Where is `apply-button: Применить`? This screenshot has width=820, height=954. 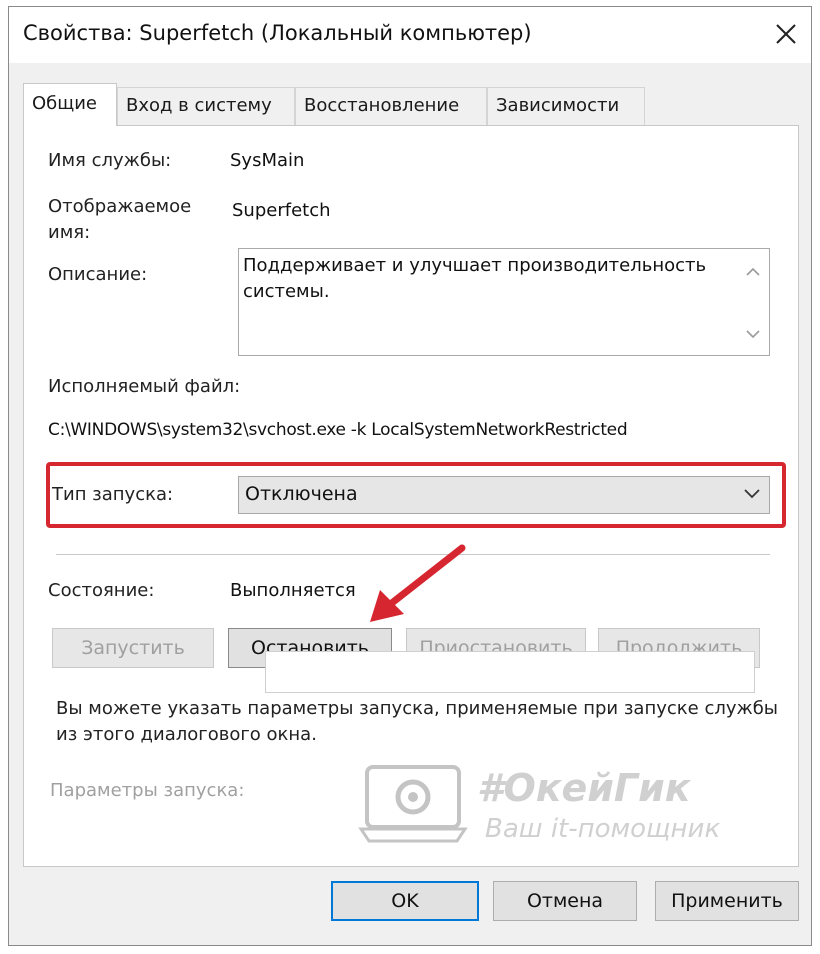 apply-button: Применить is located at coordinates (727, 901).